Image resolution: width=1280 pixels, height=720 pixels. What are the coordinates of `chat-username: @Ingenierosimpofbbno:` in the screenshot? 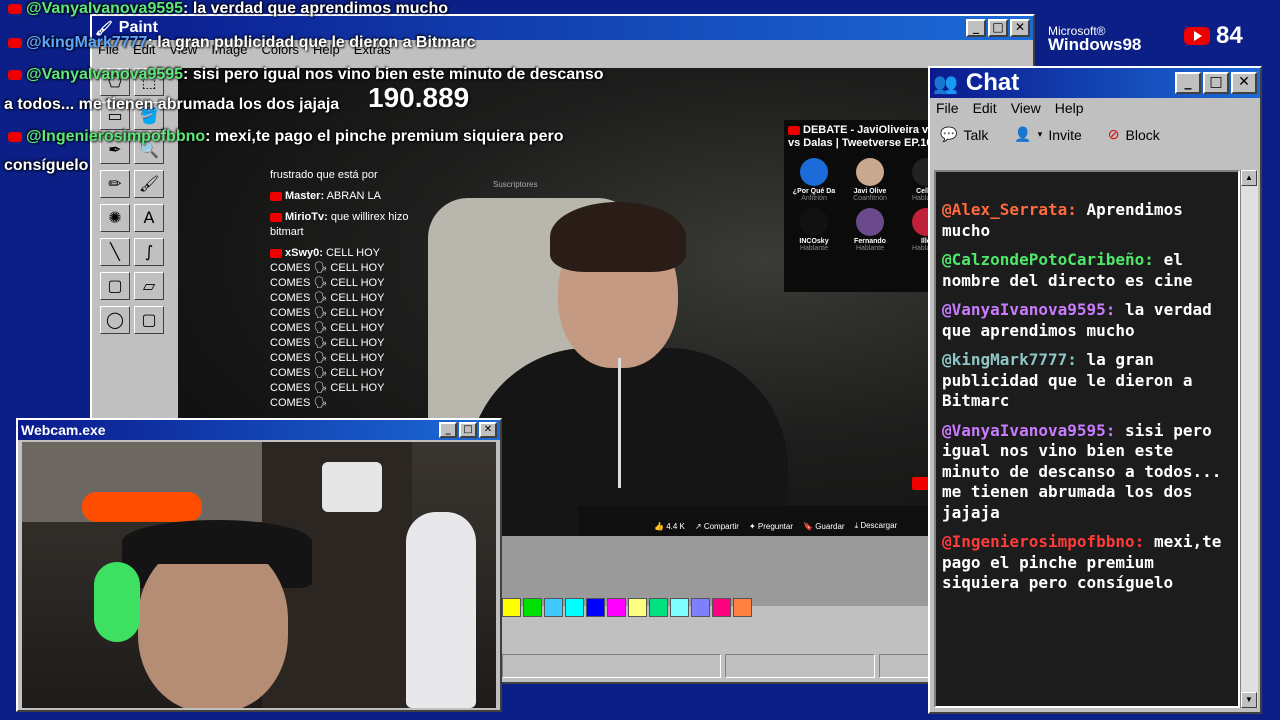 It's located at (1043, 541).